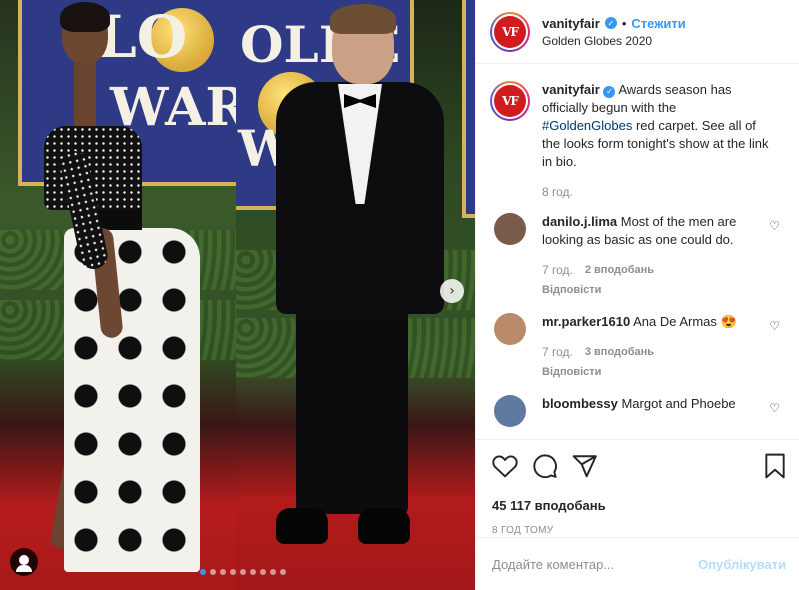  What do you see at coordinates (595, 564) in the screenshot?
I see `comment-input` at bounding box center [595, 564].